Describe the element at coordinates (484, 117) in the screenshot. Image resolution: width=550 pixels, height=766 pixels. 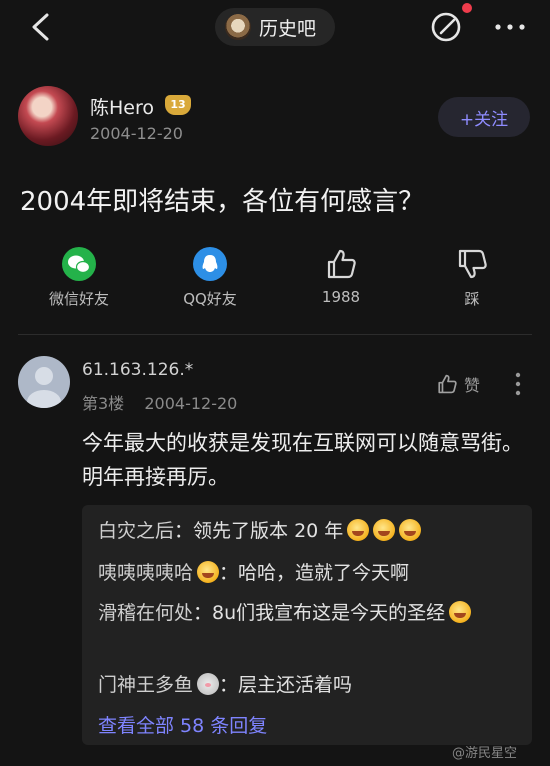
I see `follow-button: +关注` at that location.